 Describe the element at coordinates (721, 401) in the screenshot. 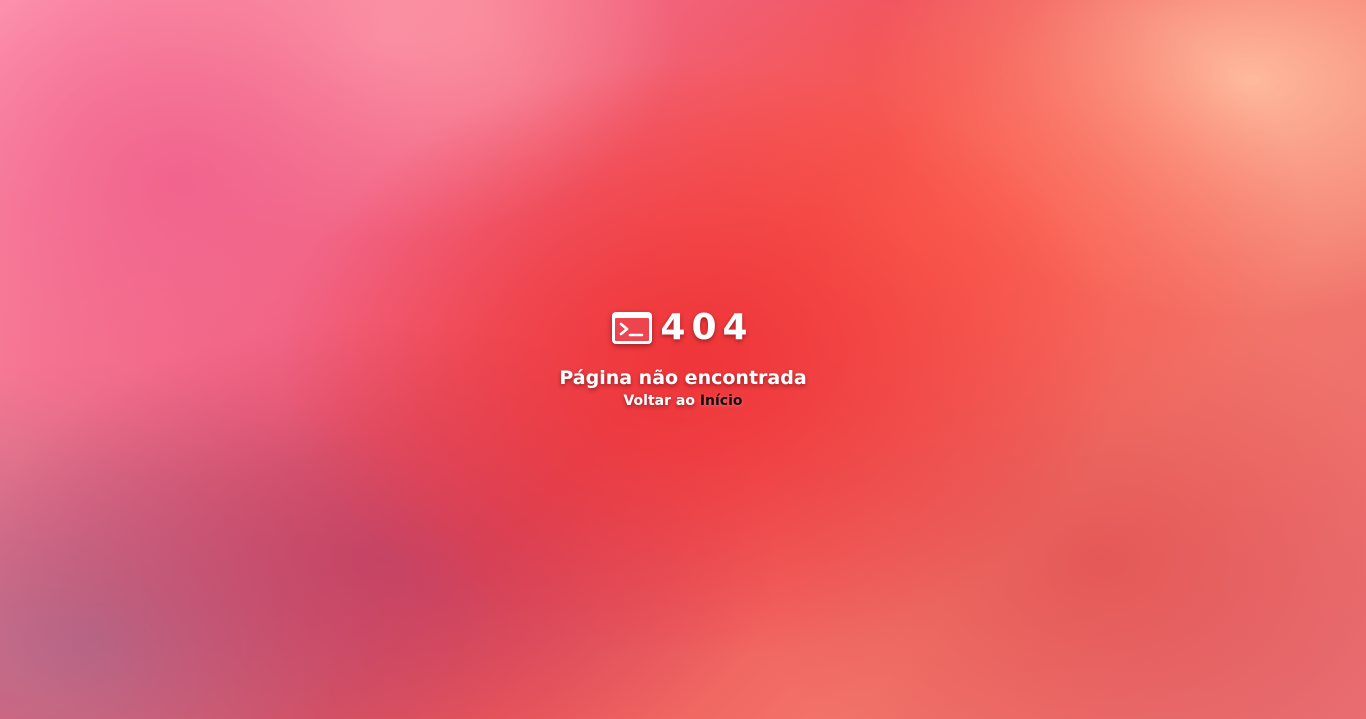

I see `home-link: Início` at that location.